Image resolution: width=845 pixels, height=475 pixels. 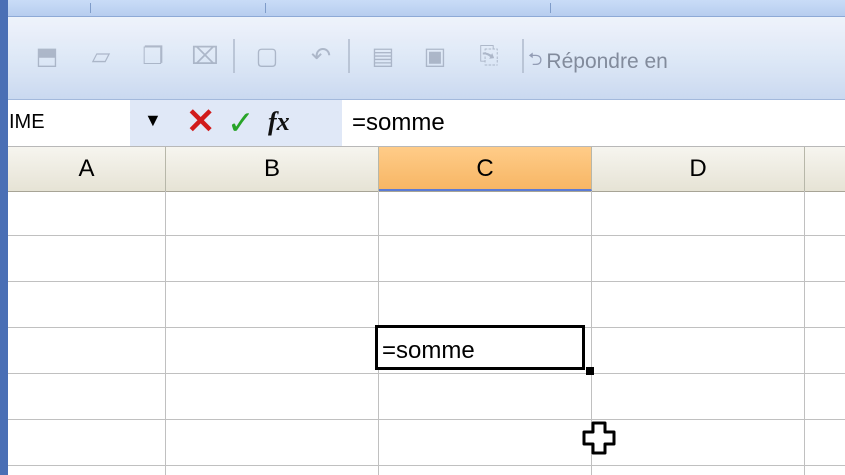 I want to click on formula-buttons: ▼ ✕ ✓ fx, so click(x=236, y=123).